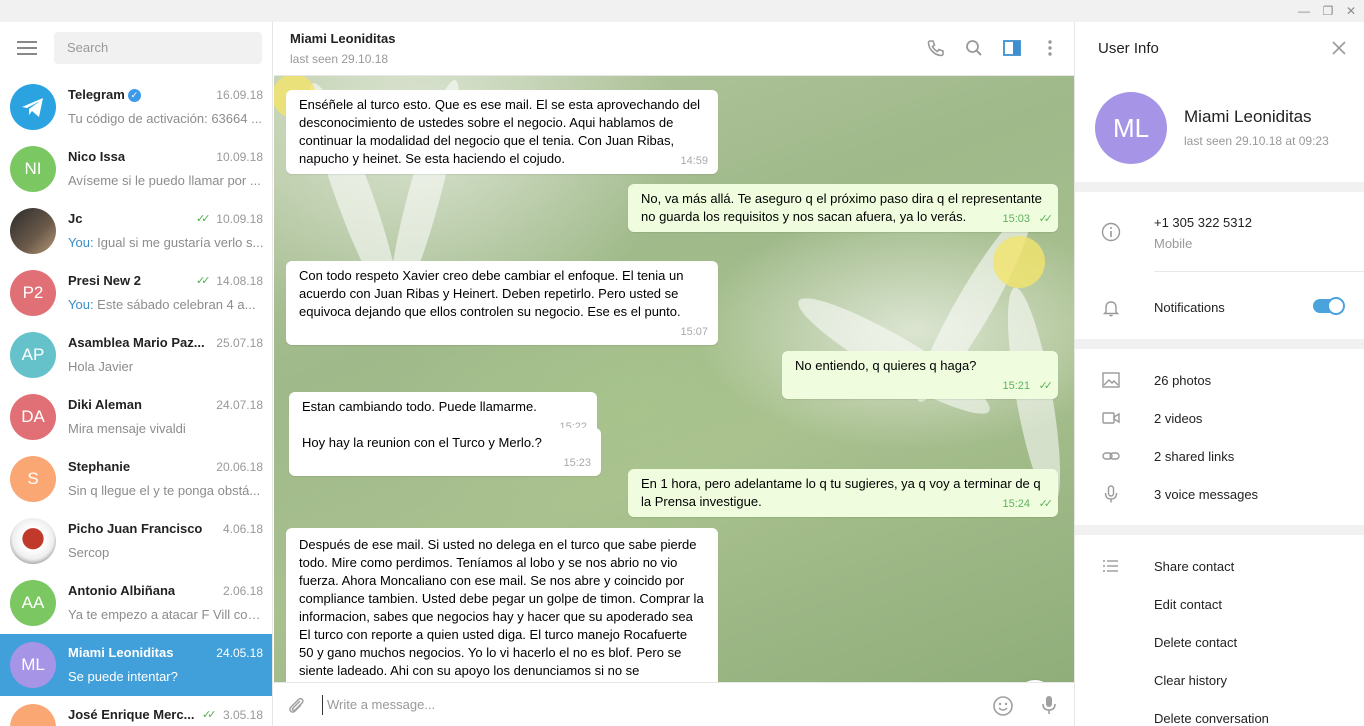 The width and height of the screenshot is (1364, 726). Describe the element at coordinates (1336, 306) in the screenshot. I see `toggle-knob` at that location.